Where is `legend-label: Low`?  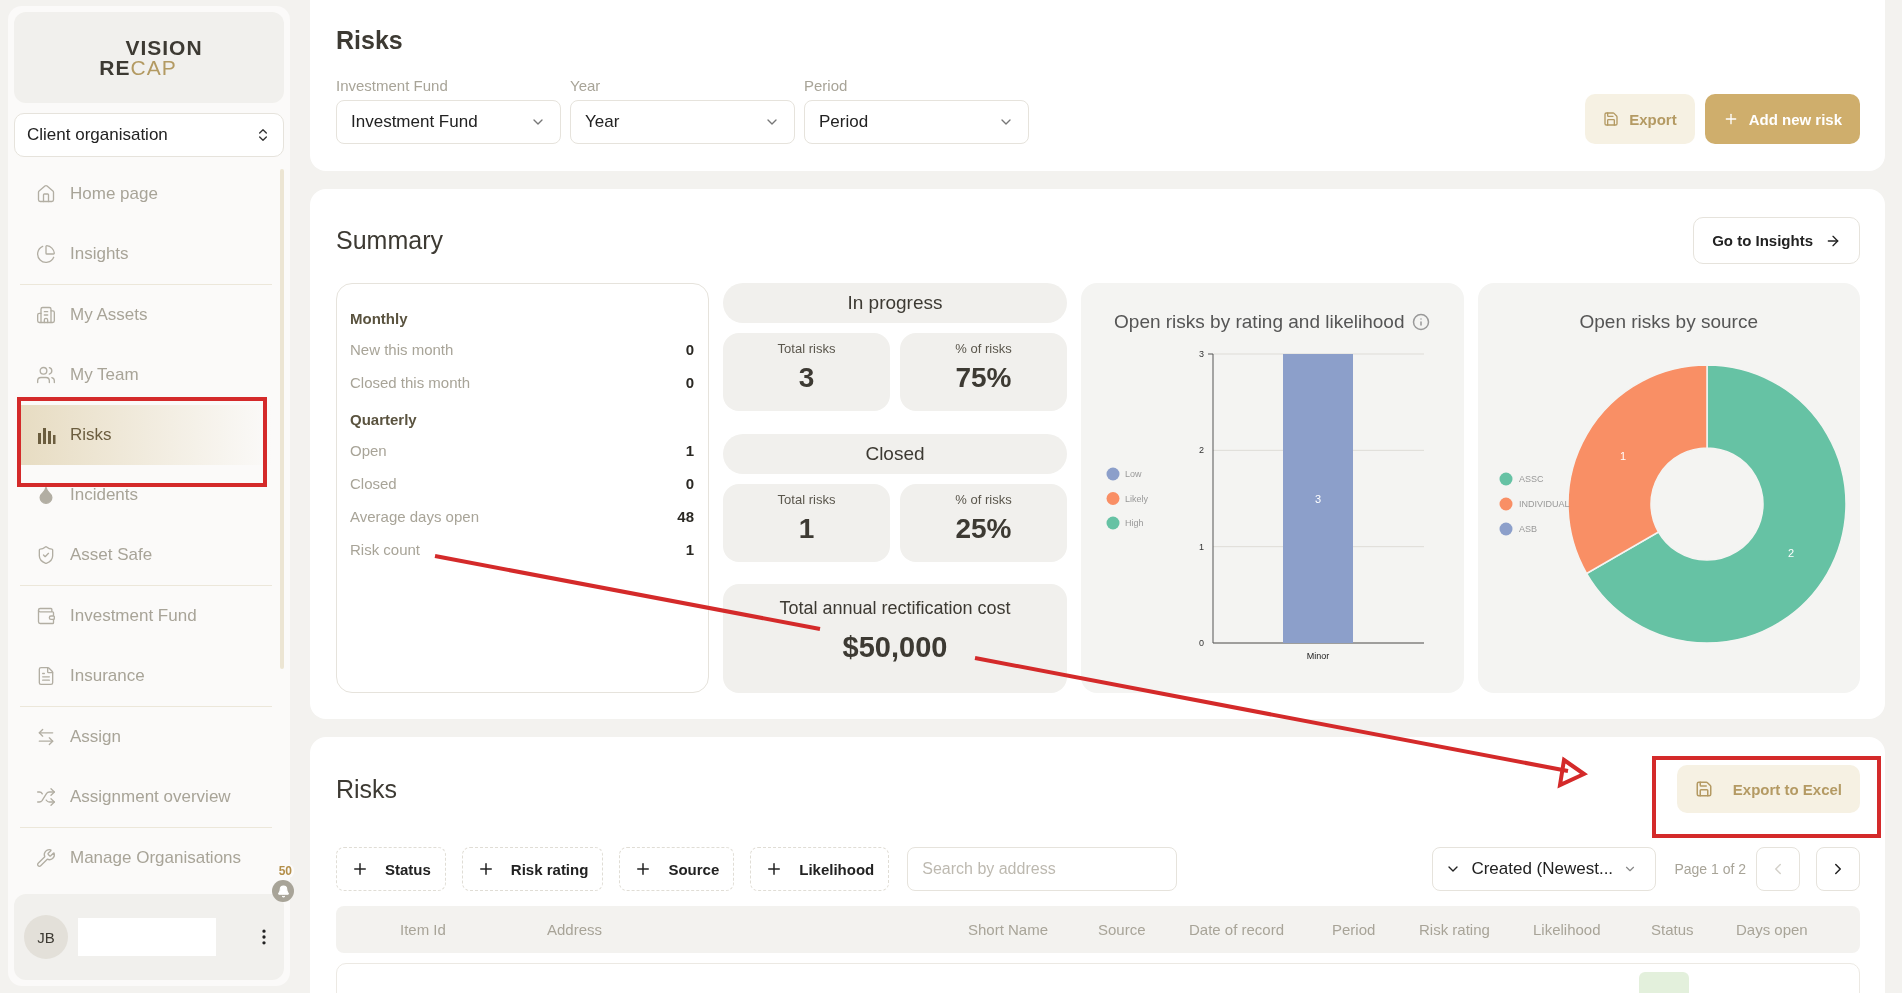 legend-label: Low is located at coordinates (1133, 474).